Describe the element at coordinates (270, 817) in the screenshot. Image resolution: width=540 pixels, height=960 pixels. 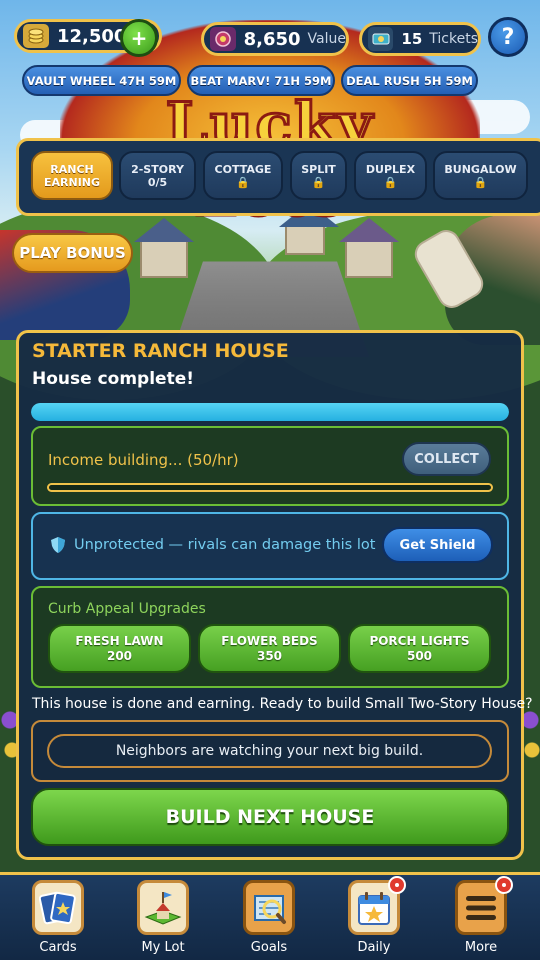
I see `build-next-house-button: BUILD NEXT HOUSE` at that location.